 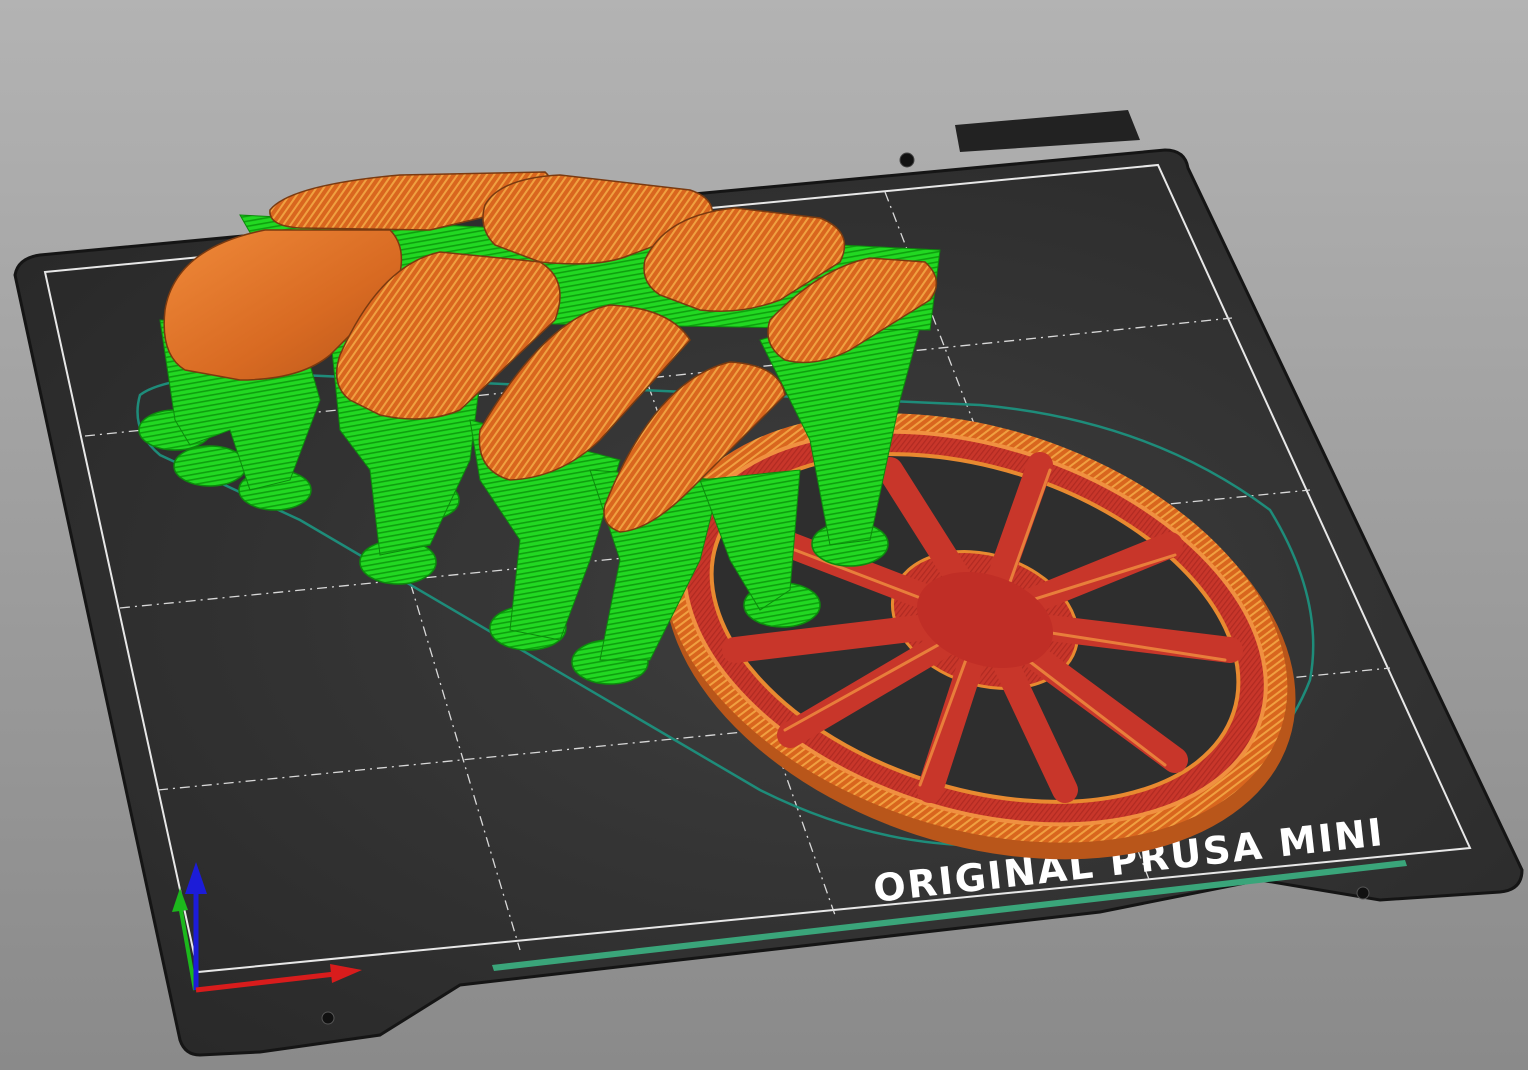 What do you see at coordinates (1047, 131) in the screenshot?
I see `bed-tab` at bounding box center [1047, 131].